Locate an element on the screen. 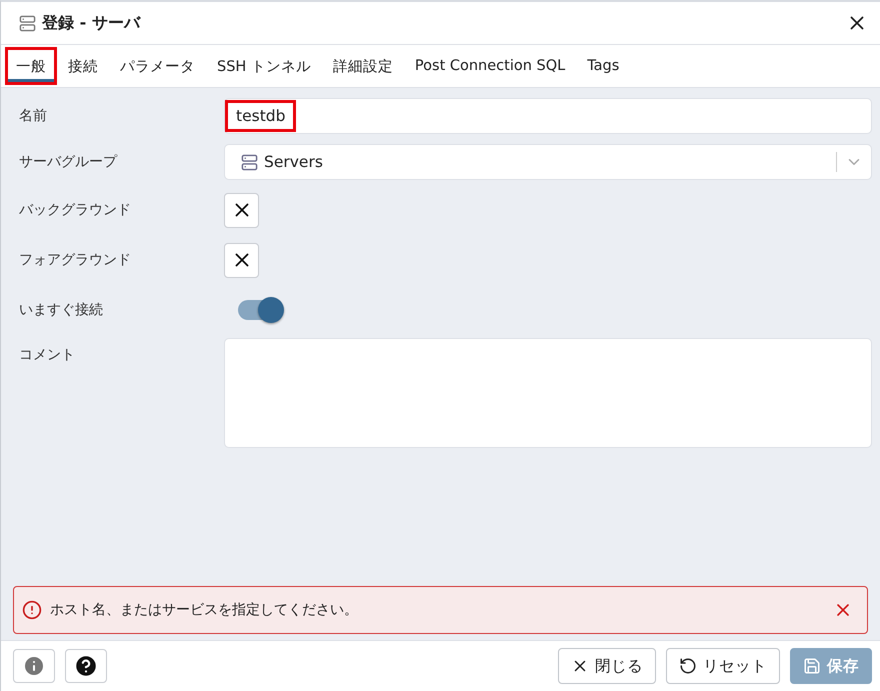 This screenshot has height=691, width=880. tab: Post Connection SQL is located at coordinates (490, 66).